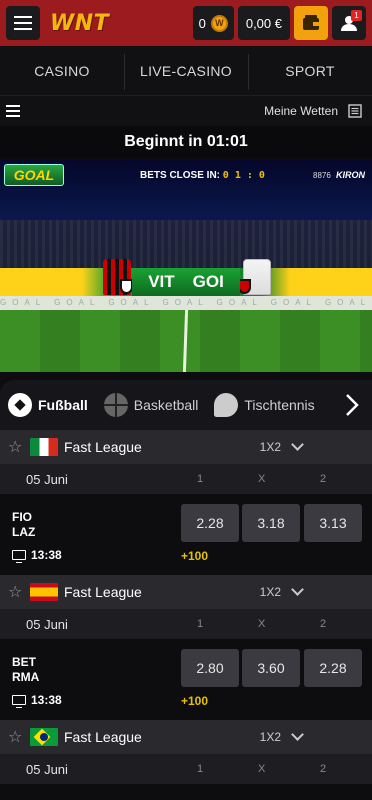 Image resolution: width=372 pixels, height=800 pixels. What do you see at coordinates (26, 677) in the screenshot?
I see `away-team: RMA` at bounding box center [26, 677].